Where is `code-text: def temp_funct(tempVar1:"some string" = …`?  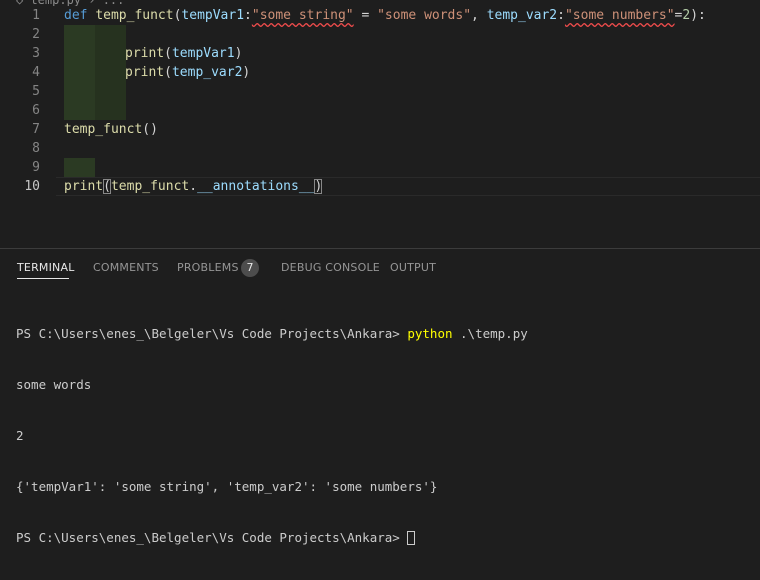
code-text: def temp_funct(tempVar1:"some string" = … is located at coordinates (385, 15).